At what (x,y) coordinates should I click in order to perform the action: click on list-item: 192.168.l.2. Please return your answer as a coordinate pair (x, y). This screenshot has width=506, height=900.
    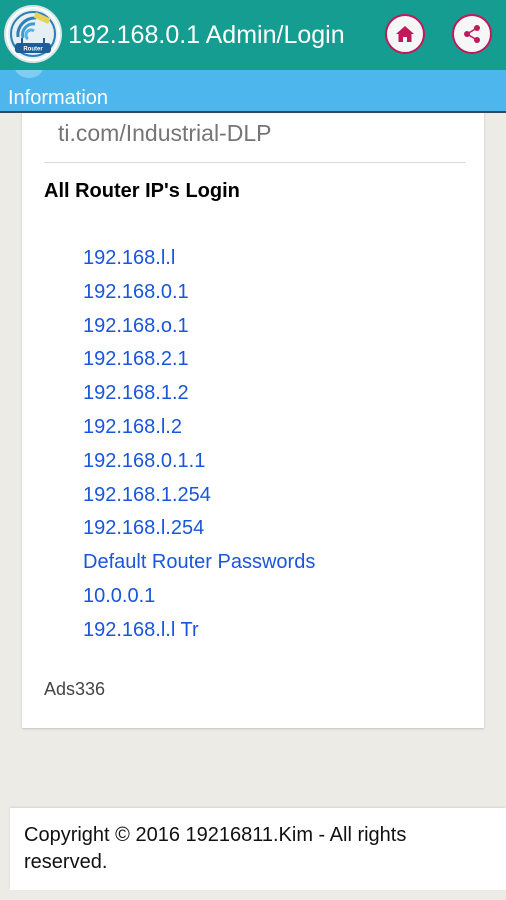
    Looking at the image, I should click on (199, 432).